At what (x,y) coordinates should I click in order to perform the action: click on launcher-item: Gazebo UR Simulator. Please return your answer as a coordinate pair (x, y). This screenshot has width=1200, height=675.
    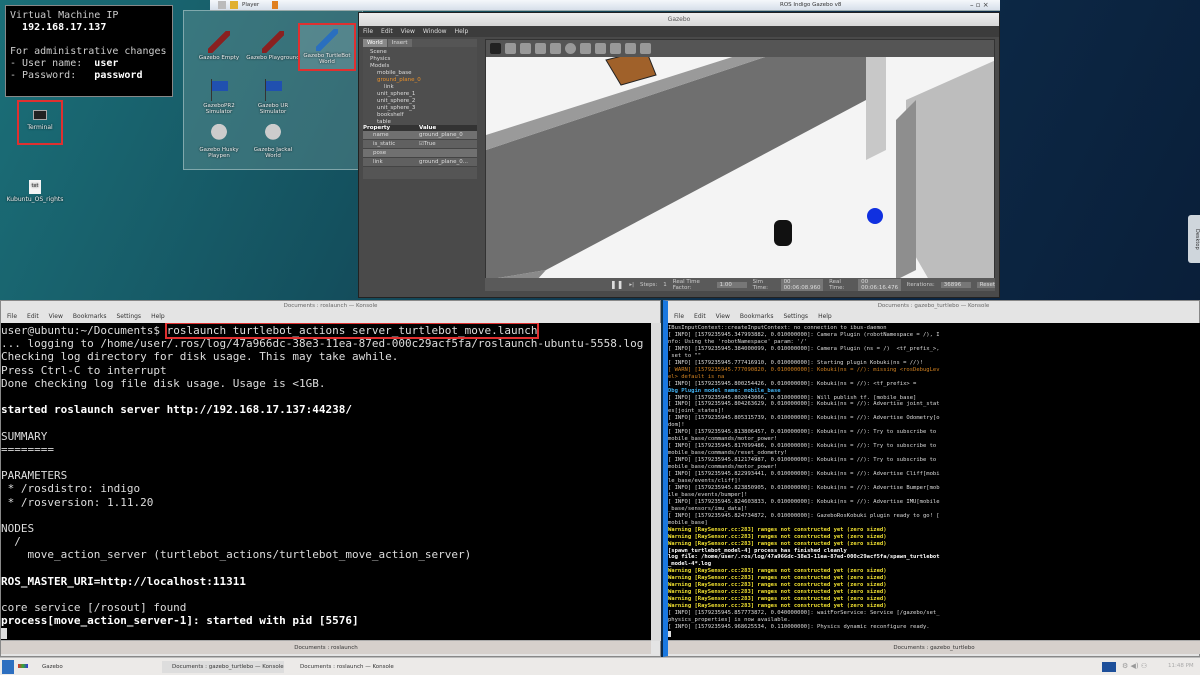
    Looking at the image, I should click on (273, 97).